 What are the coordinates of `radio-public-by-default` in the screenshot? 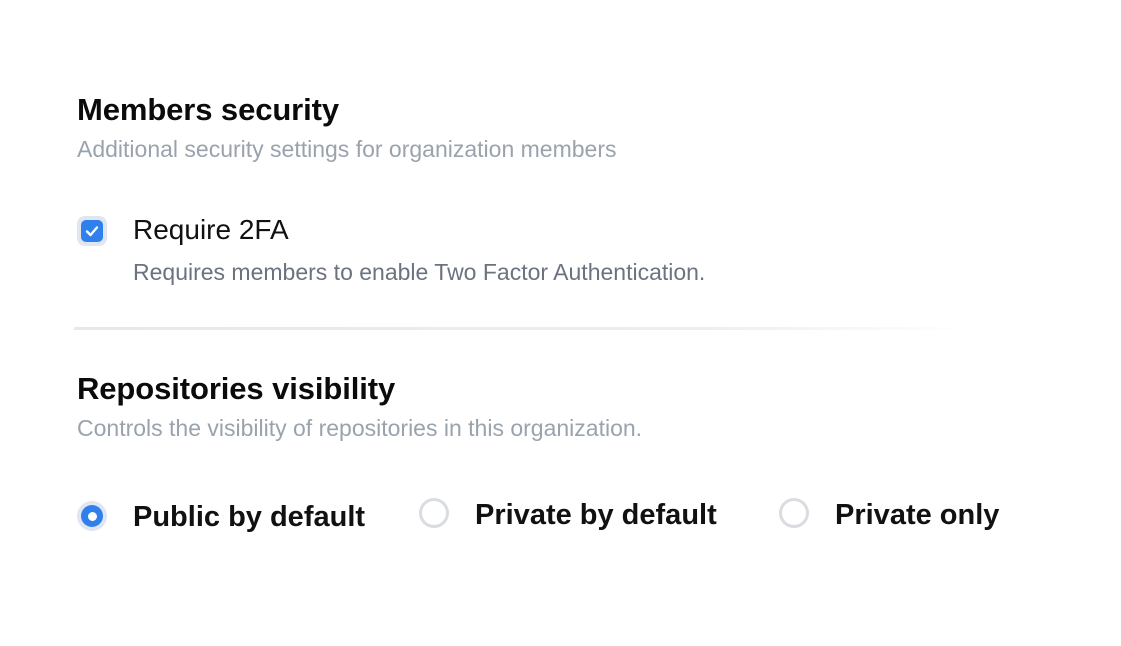 It's located at (92, 516).